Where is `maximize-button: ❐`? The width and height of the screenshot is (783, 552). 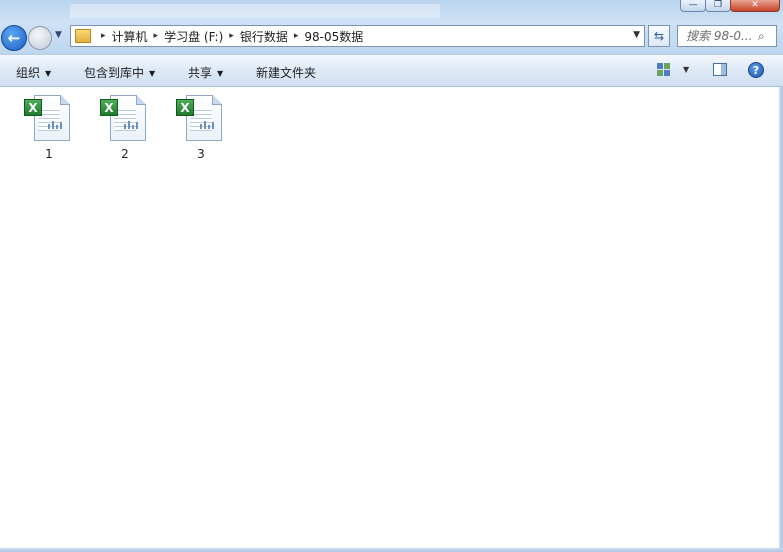
maximize-button: ❐ is located at coordinates (718, 6).